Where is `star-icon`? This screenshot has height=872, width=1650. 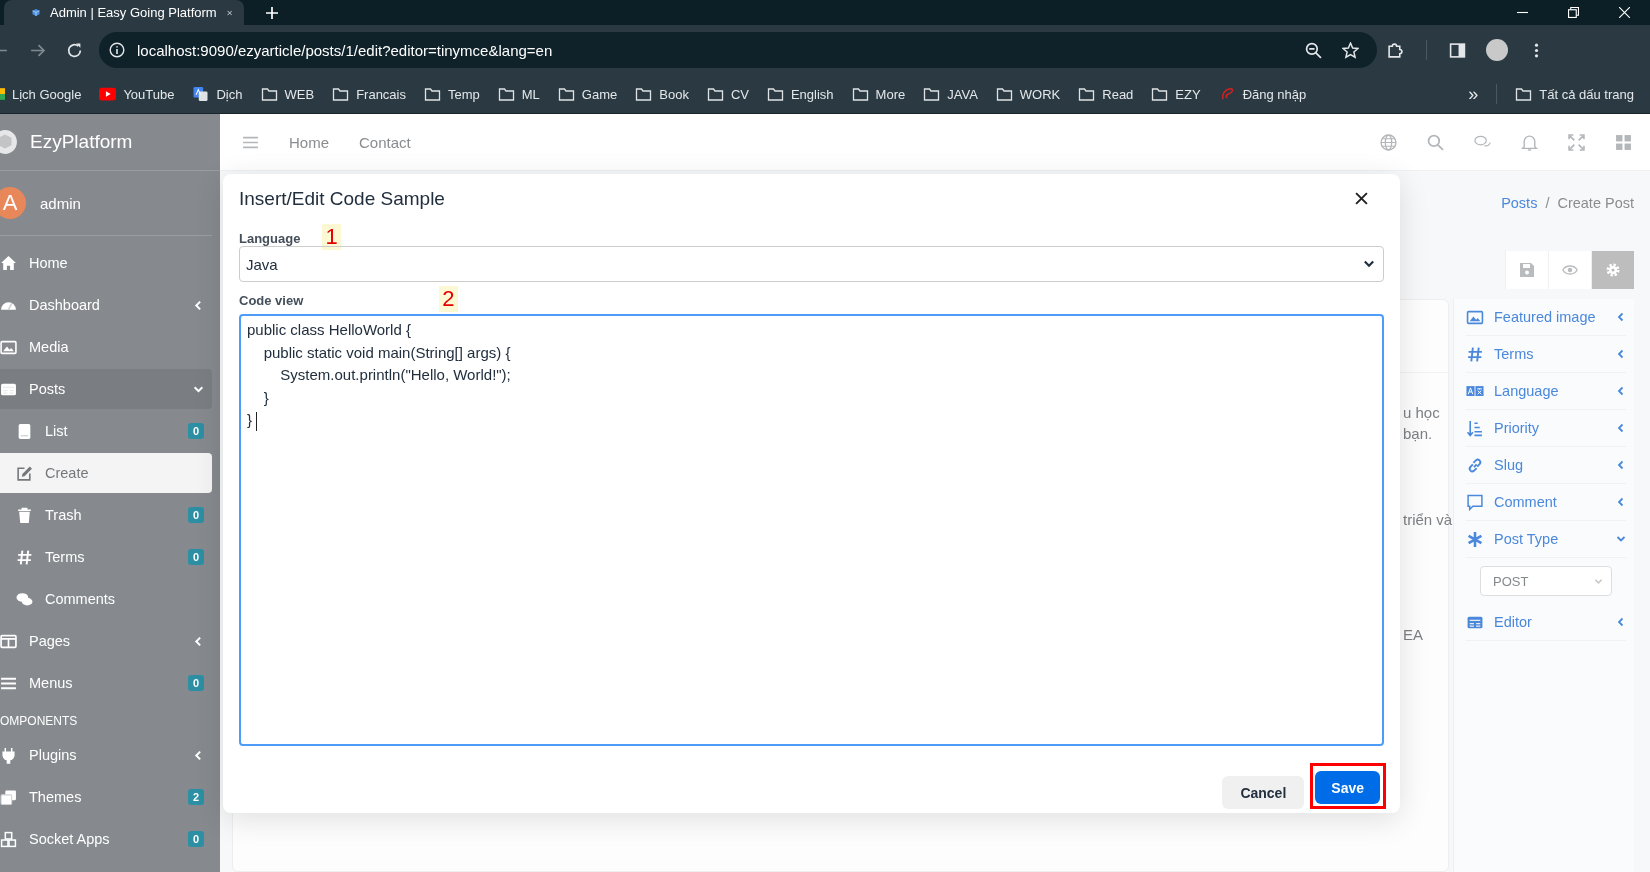
star-icon is located at coordinates (1350, 50).